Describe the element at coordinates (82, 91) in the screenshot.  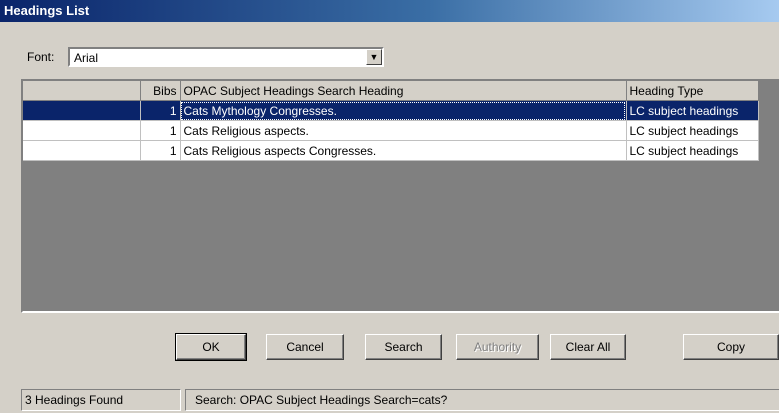
I see `column-header-index` at that location.